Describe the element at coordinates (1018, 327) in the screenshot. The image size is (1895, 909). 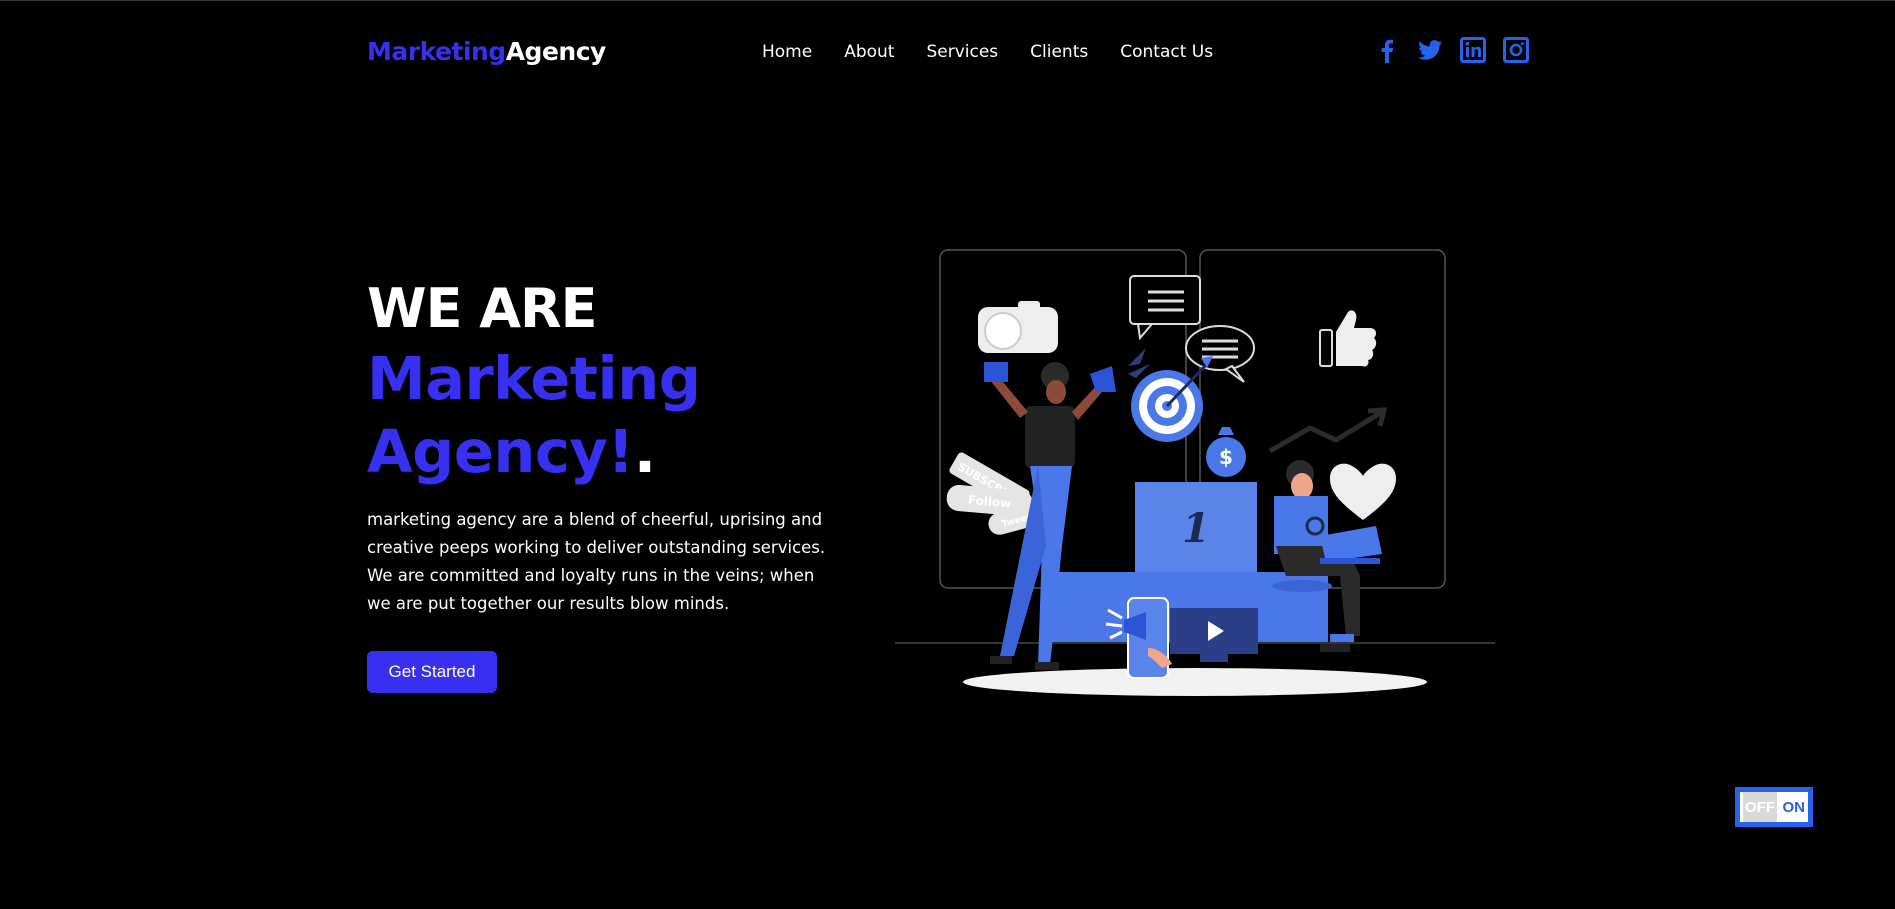
I see `camera-icon` at that location.